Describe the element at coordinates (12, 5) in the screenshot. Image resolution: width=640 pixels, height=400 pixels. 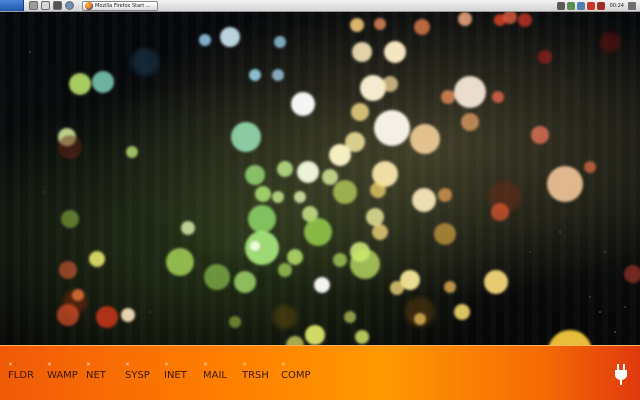
I see `start-button` at that location.